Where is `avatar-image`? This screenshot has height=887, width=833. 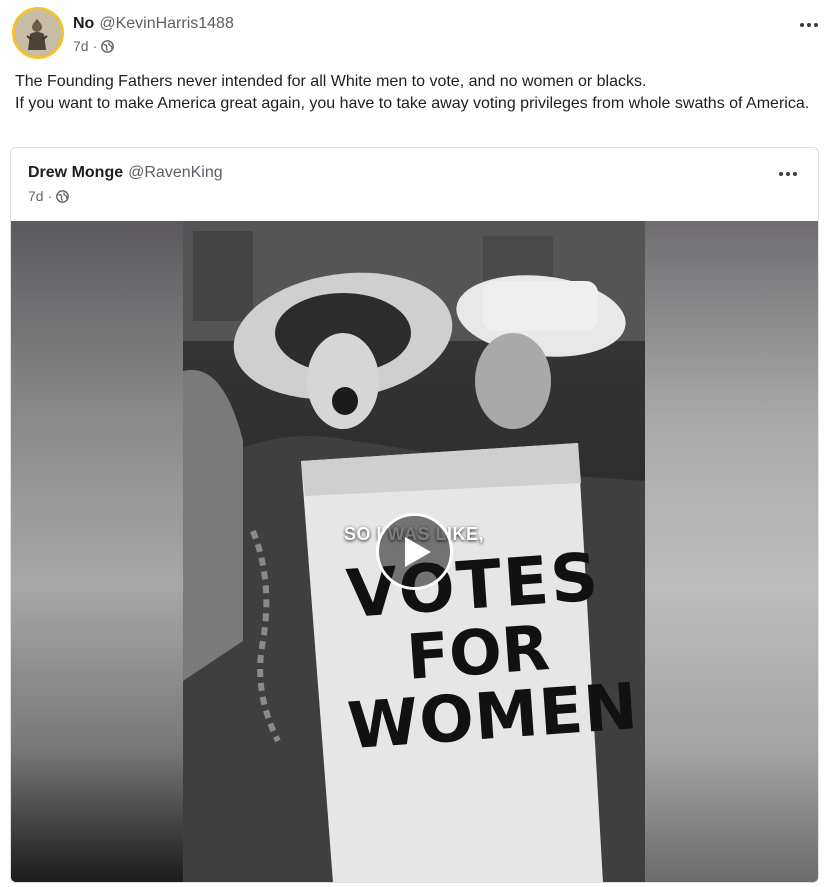 avatar-image is located at coordinates (38, 33).